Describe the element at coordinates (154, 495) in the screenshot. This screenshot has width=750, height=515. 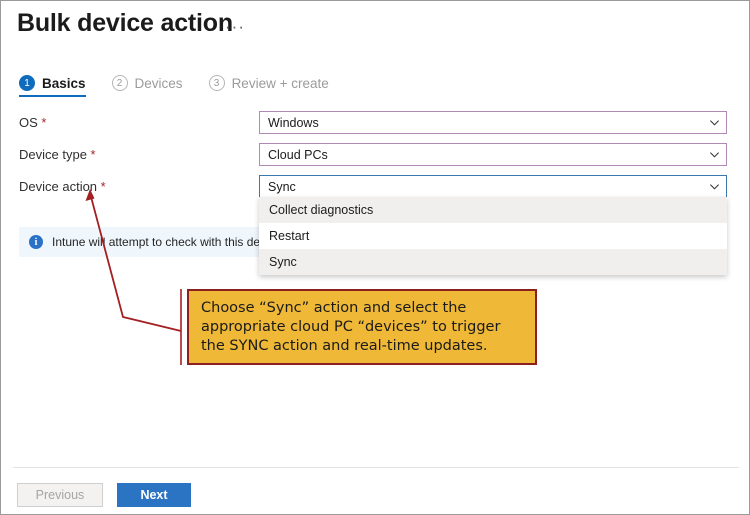
I see `next-button: Next` at that location.